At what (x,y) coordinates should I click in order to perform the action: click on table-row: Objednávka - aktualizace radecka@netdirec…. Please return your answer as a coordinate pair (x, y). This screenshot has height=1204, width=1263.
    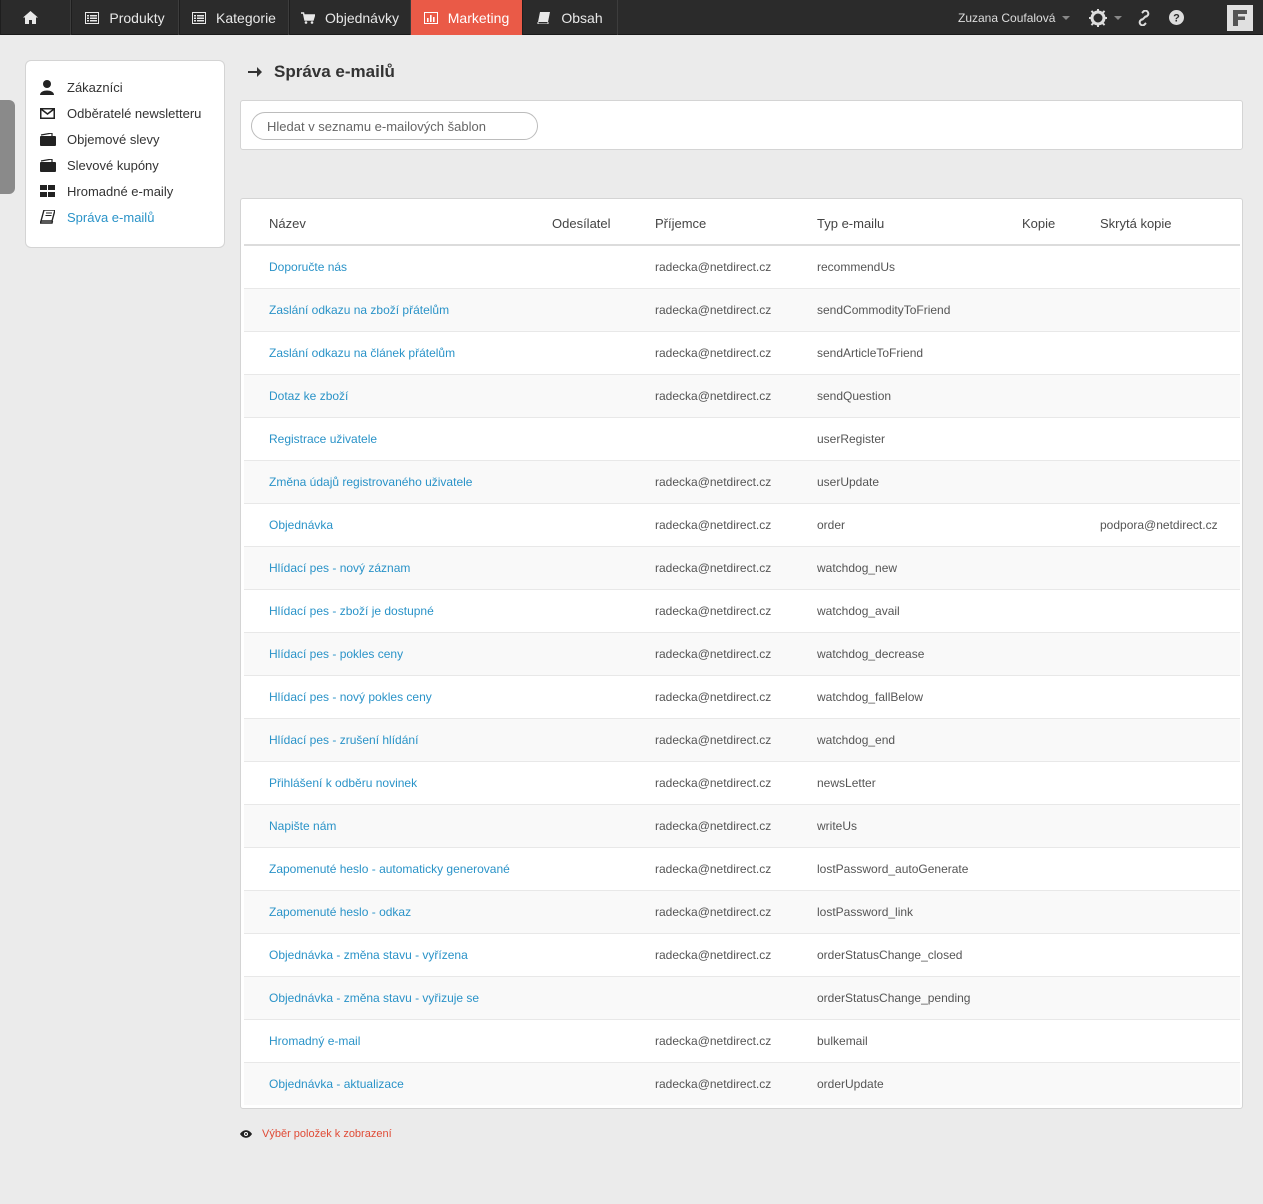
    Looking at the image, I should click on (742, 1083).